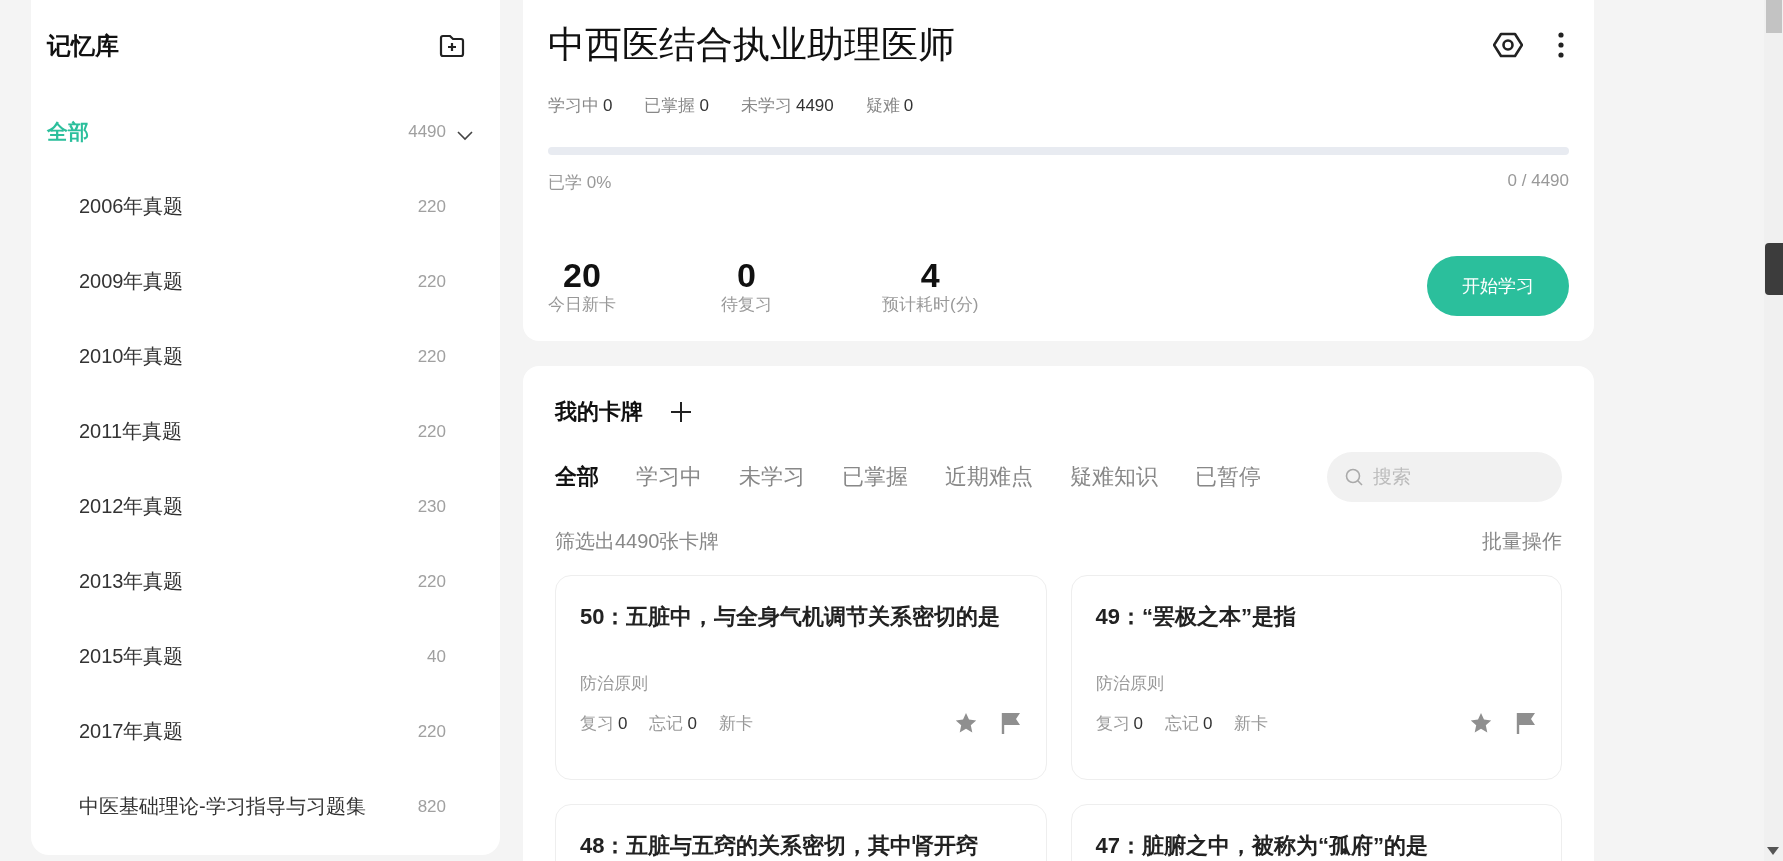 The height and width of the screenshot is (861, 1783). I want to click on stat-label: 已掌握, so click(670, 105).